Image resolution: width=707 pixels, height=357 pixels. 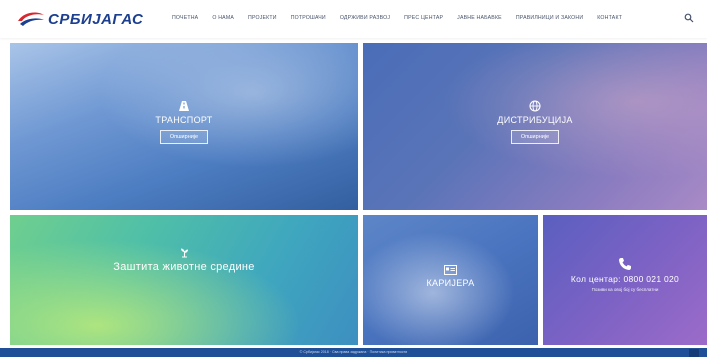 What do you see at coordinates (609, 18) in the screenshot?
I see `nav-item-contact: КОНТАКТ` at bounding box center [609, 18].